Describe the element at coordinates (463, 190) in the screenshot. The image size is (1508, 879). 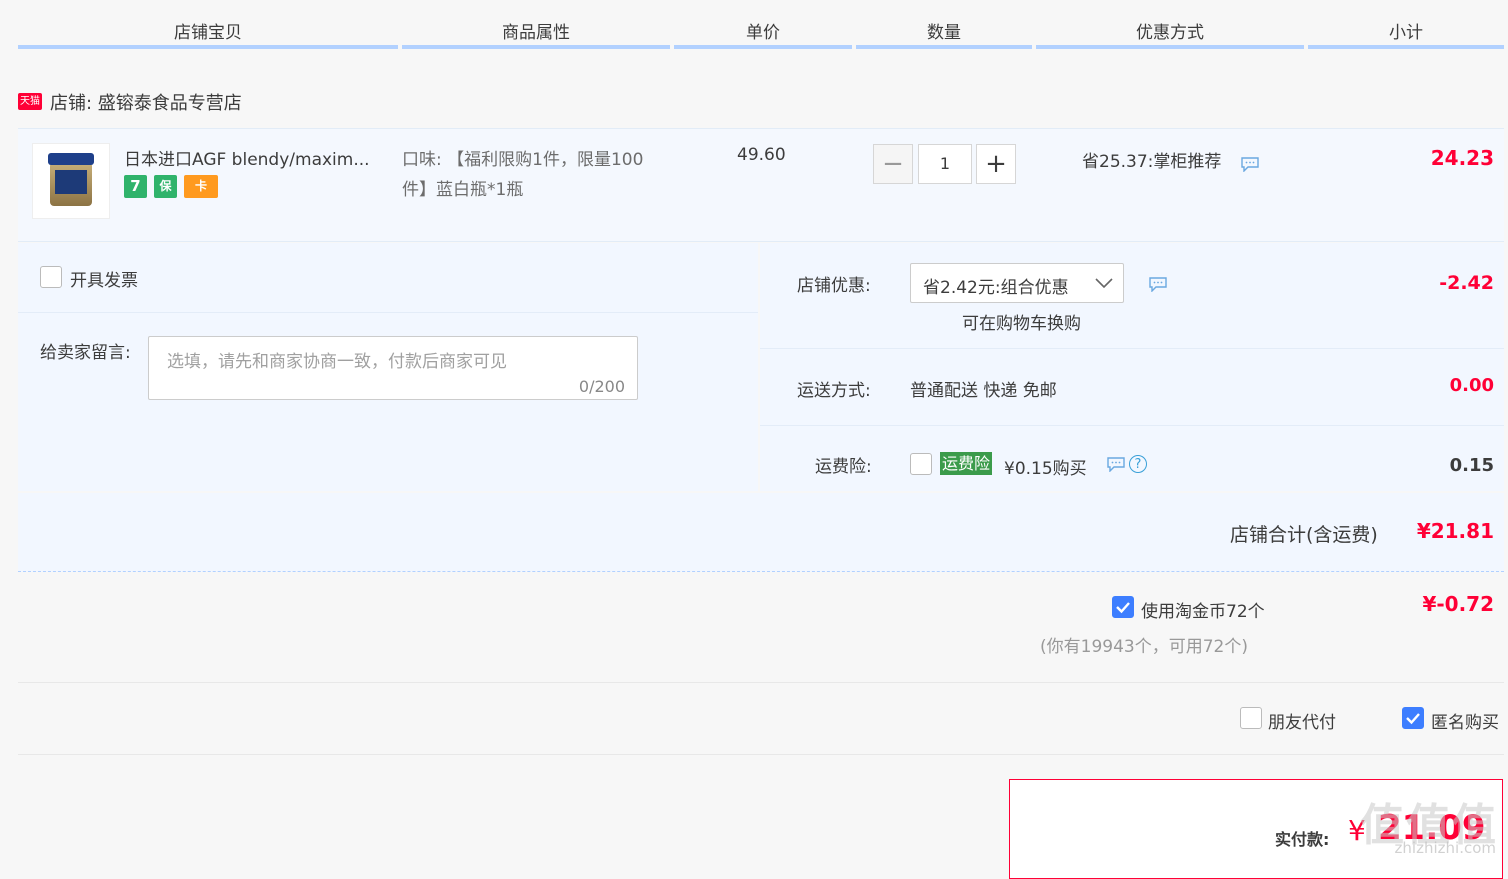
I see `attr-line: 件】蓝白瓶*1瓶` at that location.